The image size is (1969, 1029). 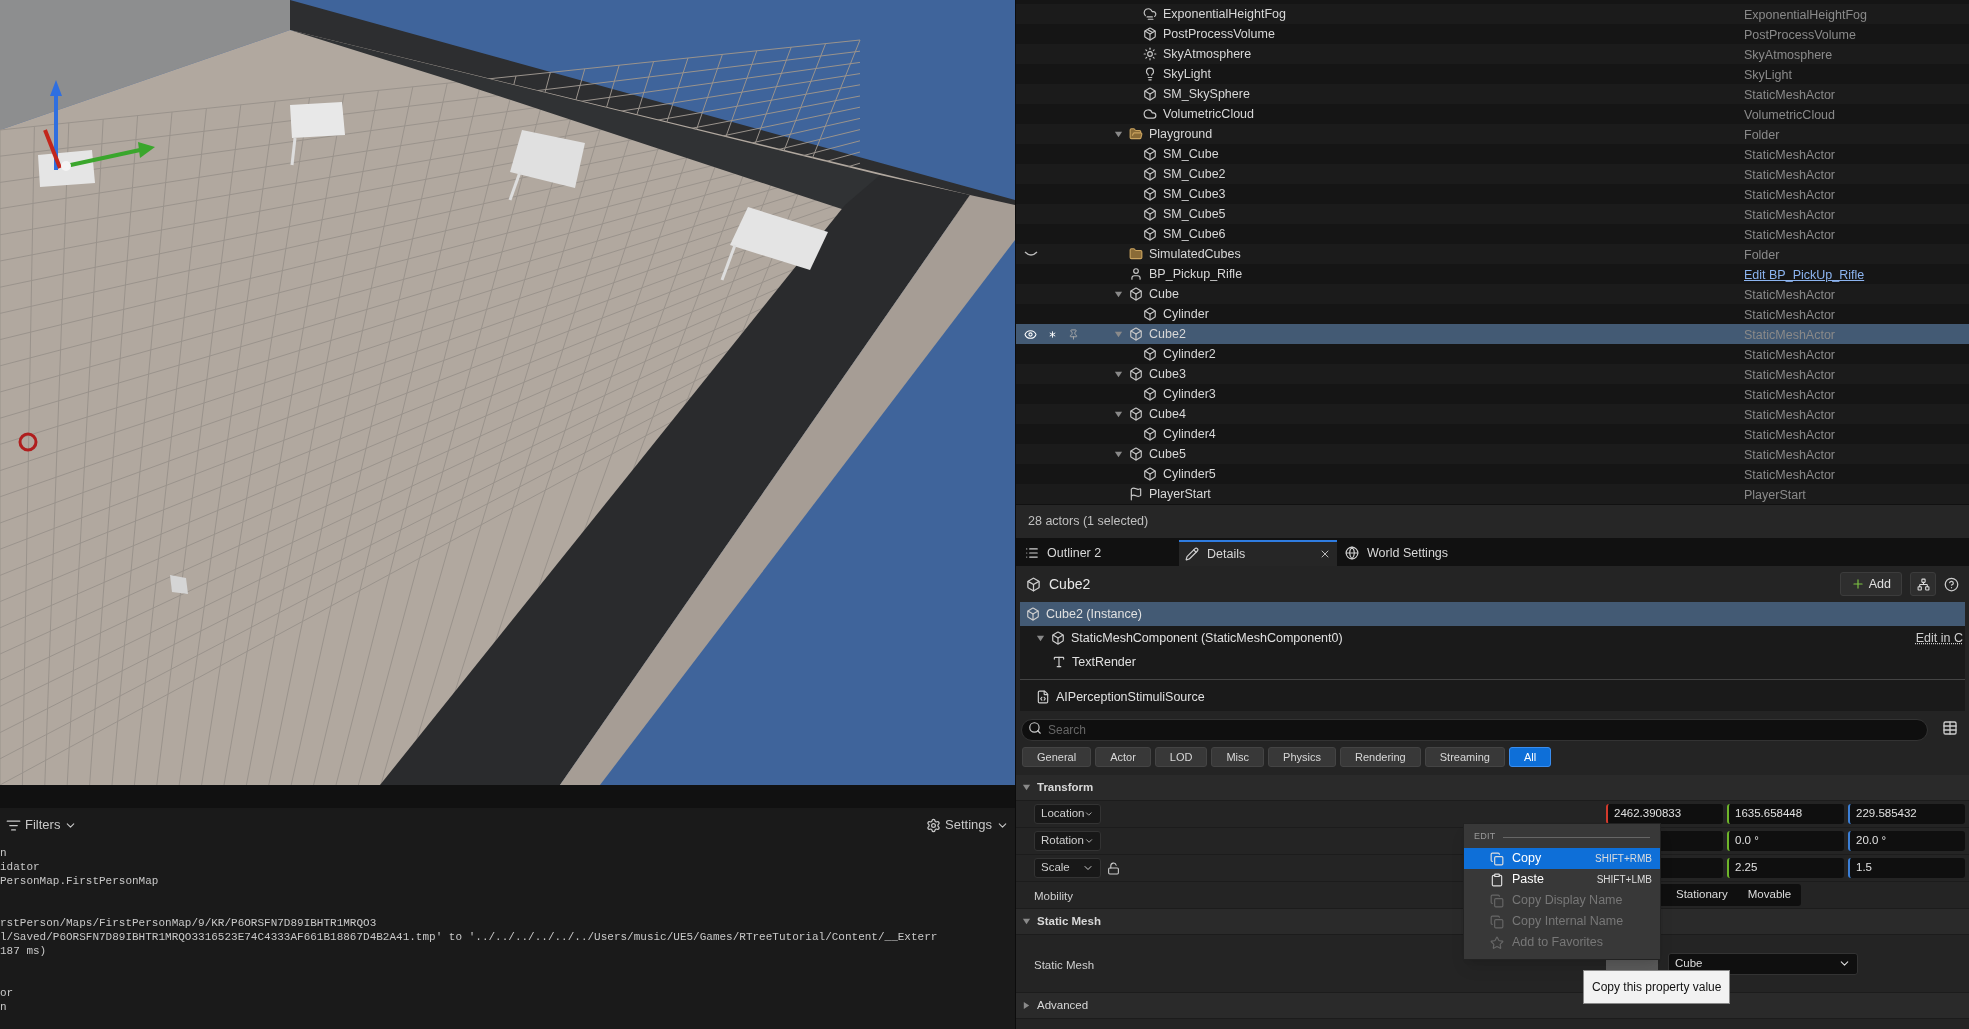 I want to click on log-line: l/Saved/P6ORSFN7D89IBHTR1MRQO3316523E74C4333AF661B18867D4B2A41.tmp' to '../../../../../../Users/music/UE5/Games/RTreeTutorial/Content/__Exterr, so click(x=469, y=937).